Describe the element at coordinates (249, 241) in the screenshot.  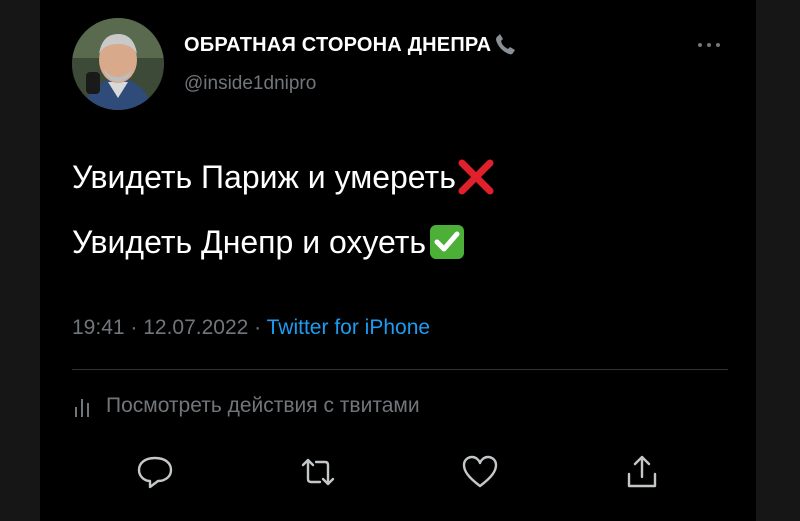
I see `tweet-text: Увидеть Днепр и охуеть` at that location.